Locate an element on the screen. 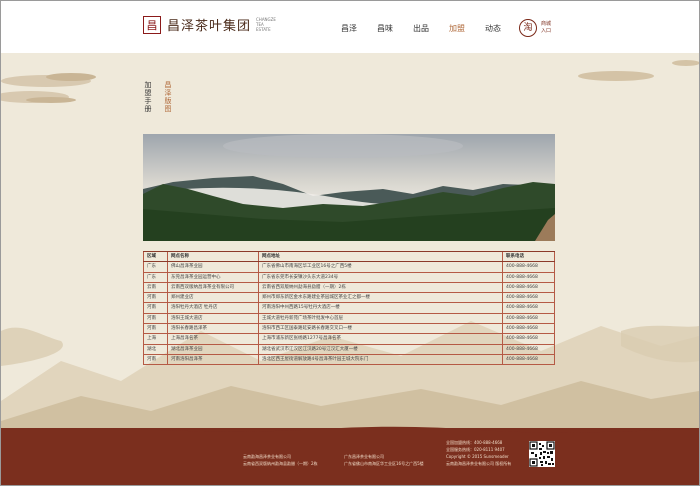 The height and width of the screenshot is (486, 700). cell-store-name: 洛阳王城大道店 is located at coordinates (213, 318).